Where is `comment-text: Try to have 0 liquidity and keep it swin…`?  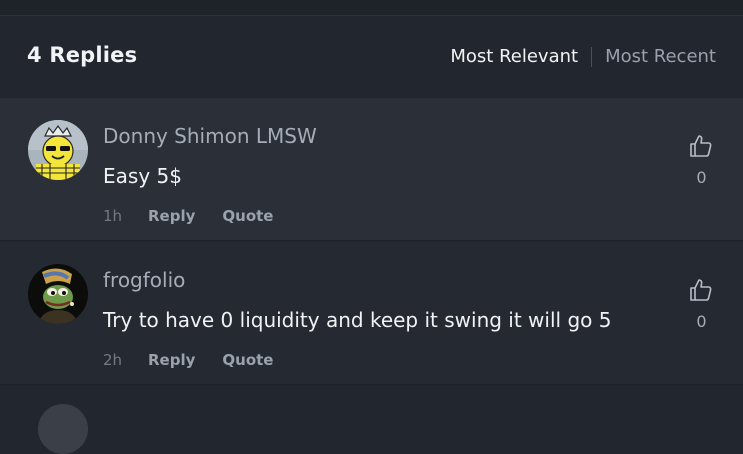
comment-text: Try to have 0 liquidity and keep it swin… is located at coordinates (357, 320).